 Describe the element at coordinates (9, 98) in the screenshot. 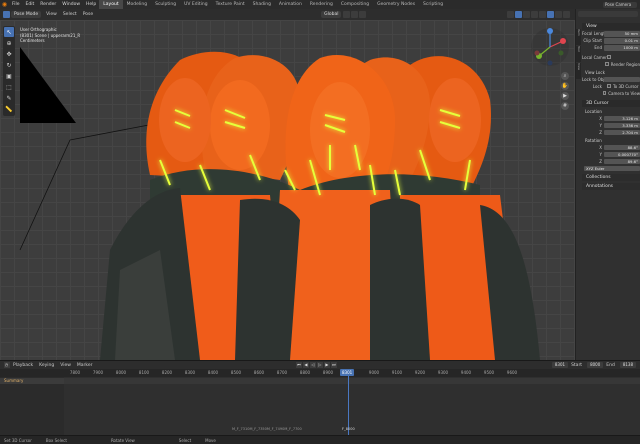

I see `annotate-tool-icon: ✎` at that location.